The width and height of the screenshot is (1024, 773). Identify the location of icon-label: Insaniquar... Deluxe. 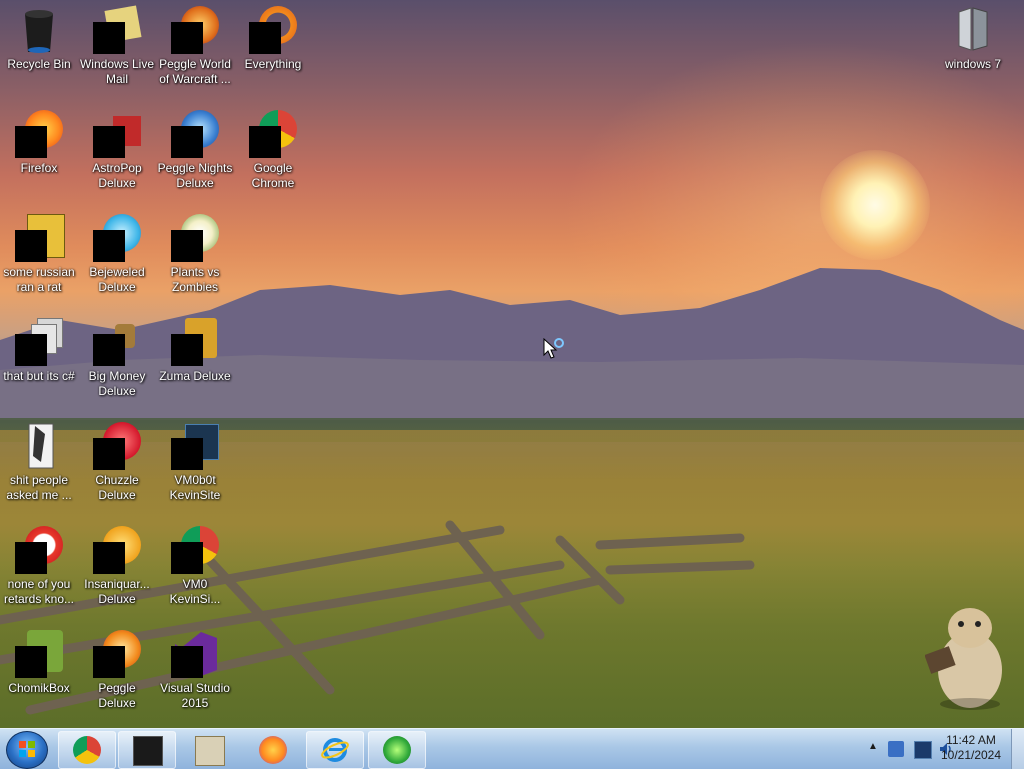
(117, 591).